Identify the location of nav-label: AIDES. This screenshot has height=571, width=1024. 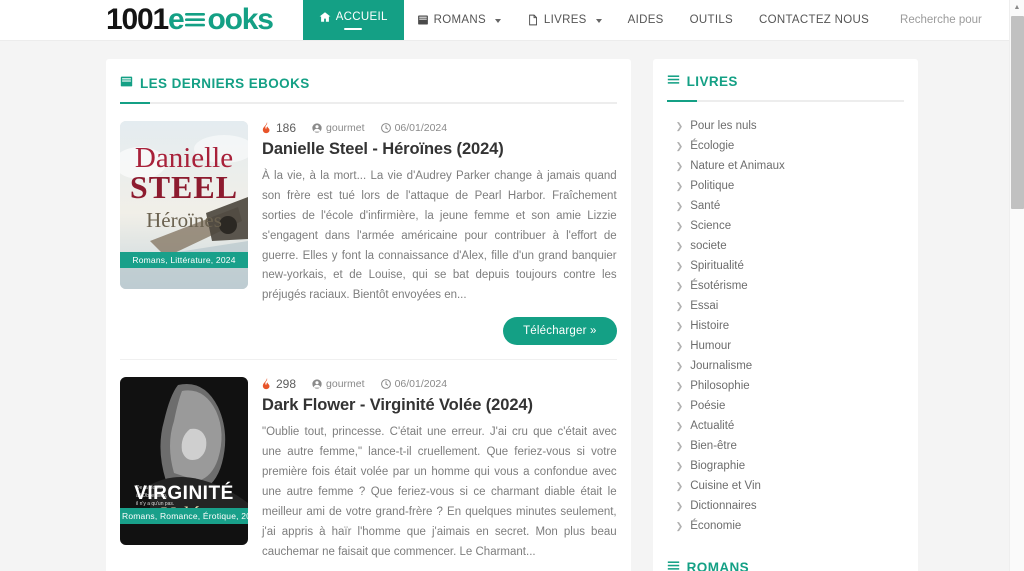
(645, 20).